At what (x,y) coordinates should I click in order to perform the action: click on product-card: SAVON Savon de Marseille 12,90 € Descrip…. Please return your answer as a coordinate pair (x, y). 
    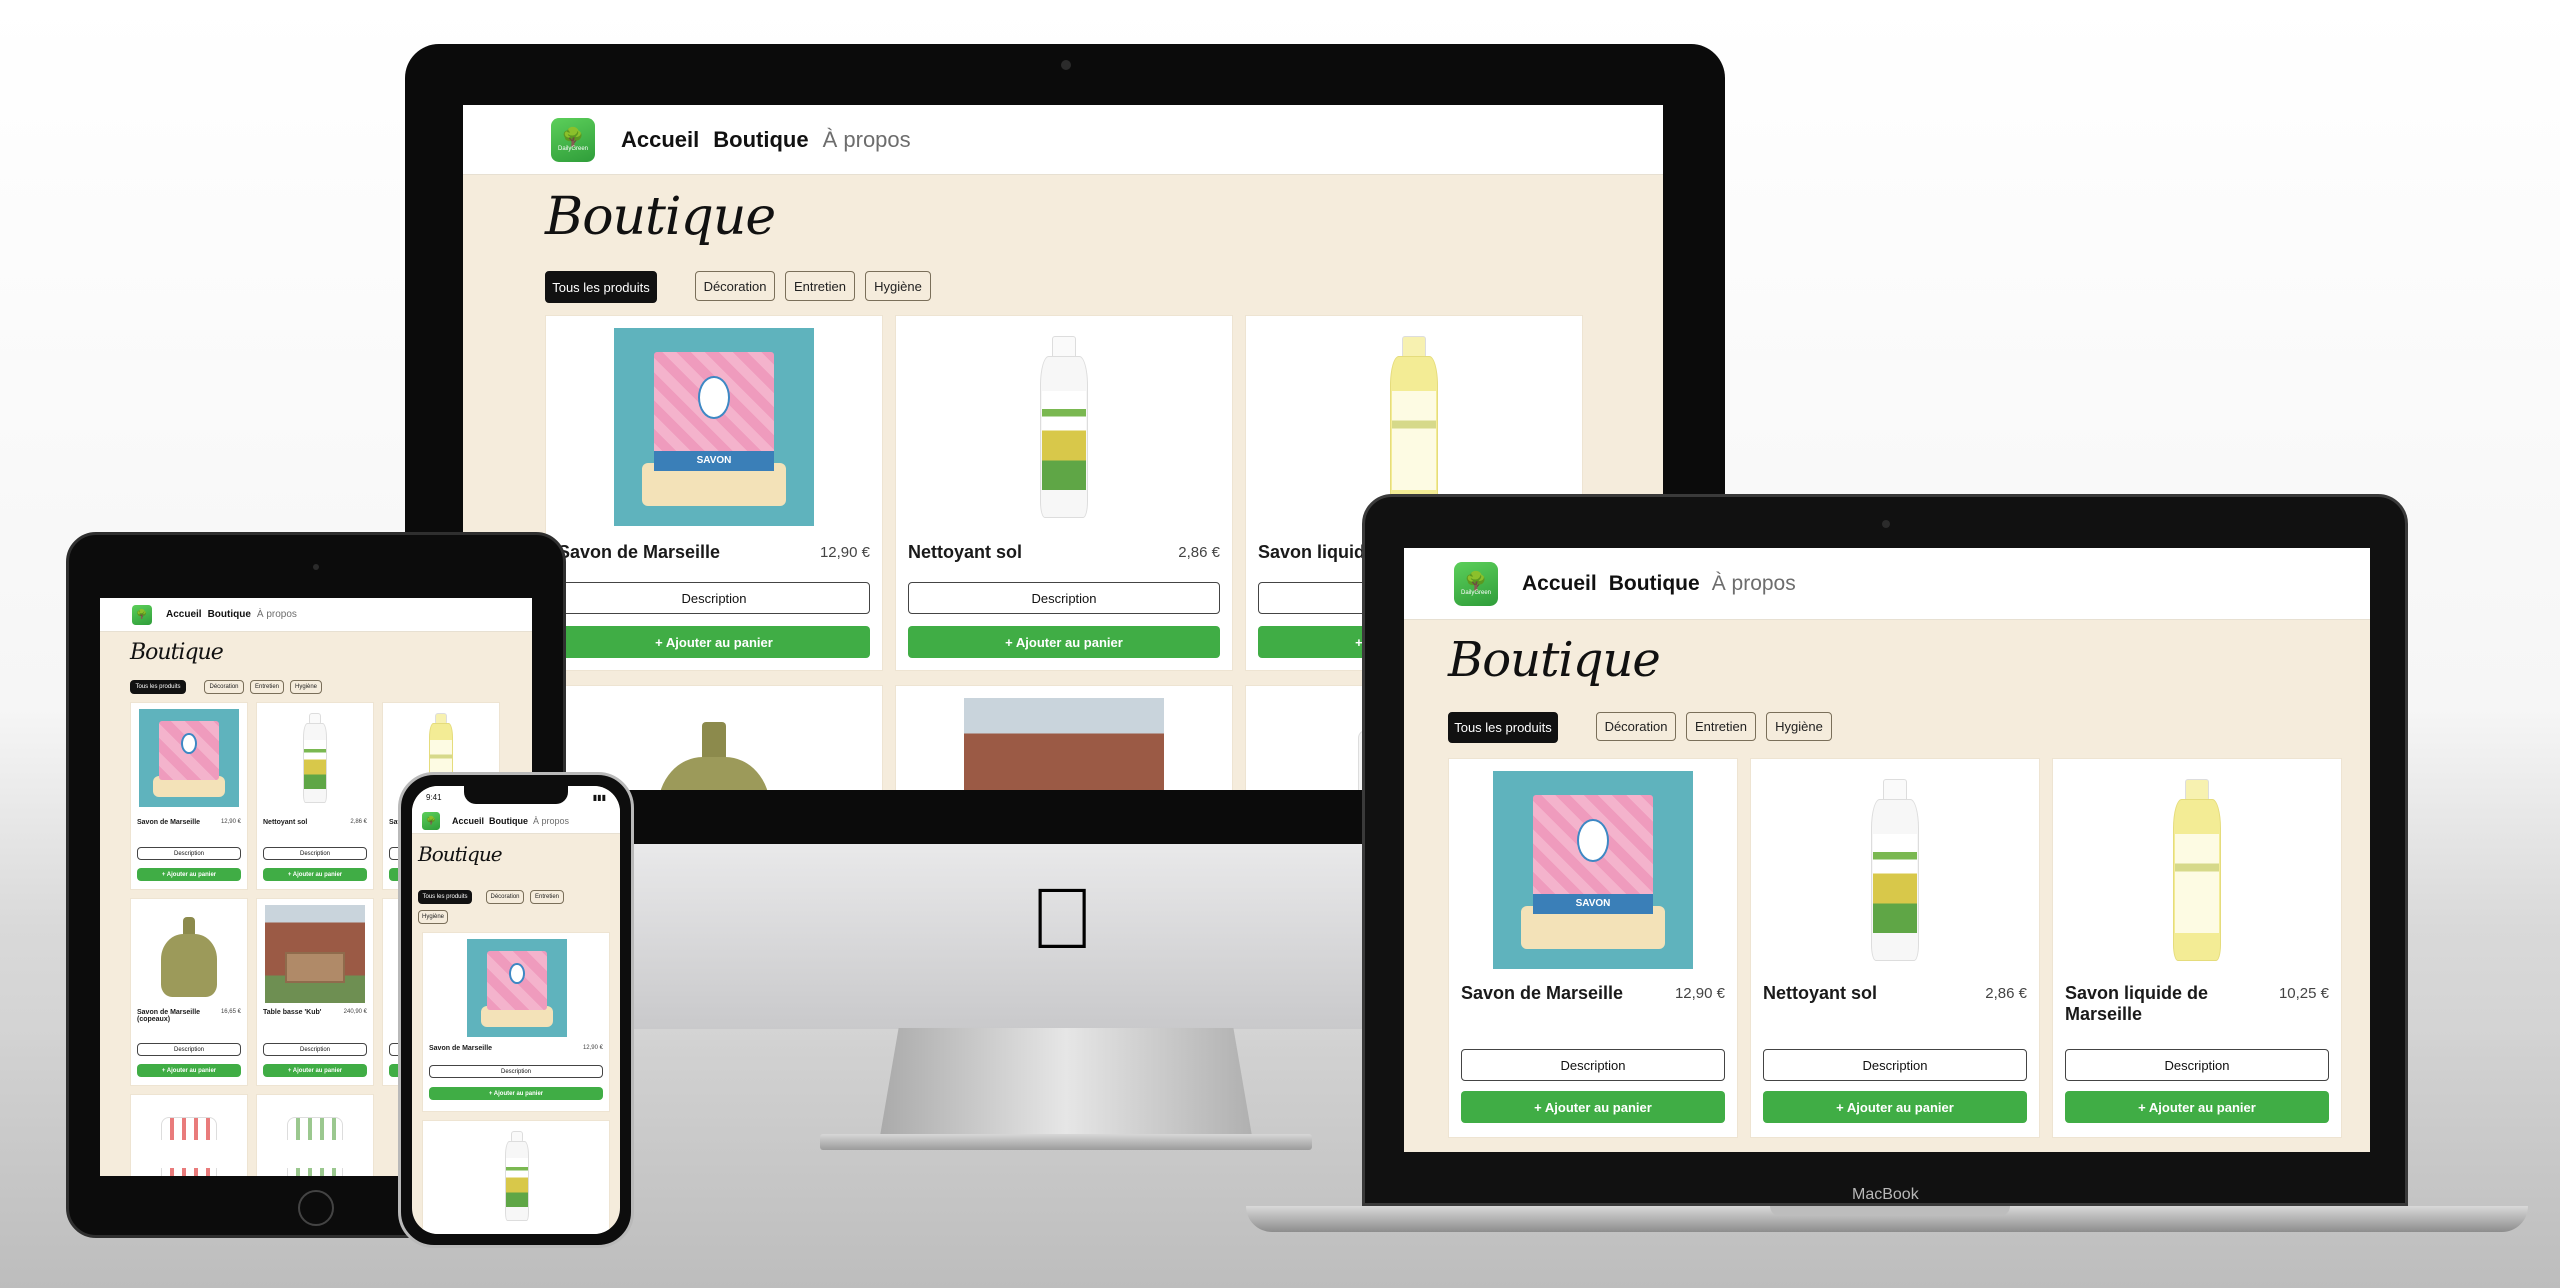
    Looking at the image, I should click on (714, 493).